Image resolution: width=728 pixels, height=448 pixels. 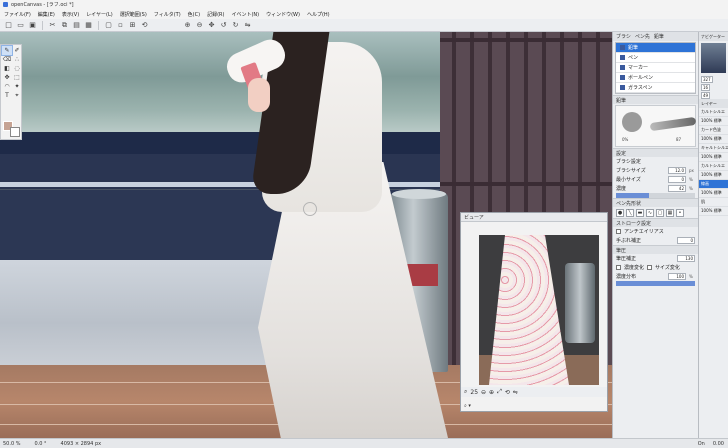 What do you see at coordinates (677, 276) in the screenshot?
I see `density-dist-input: 100` at bounding box center [677, 276].